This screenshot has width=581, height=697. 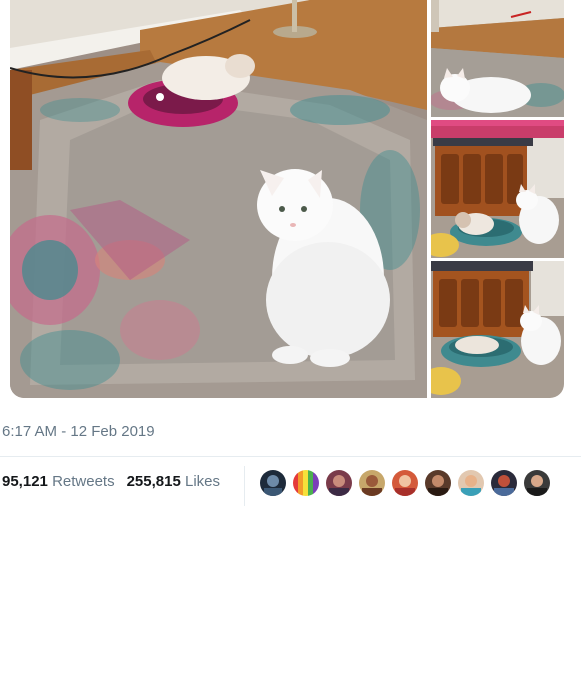 I want to click on tweet-timestamp: 6:17 AM - 12 Feb 2019, so click(x=78, y=431).